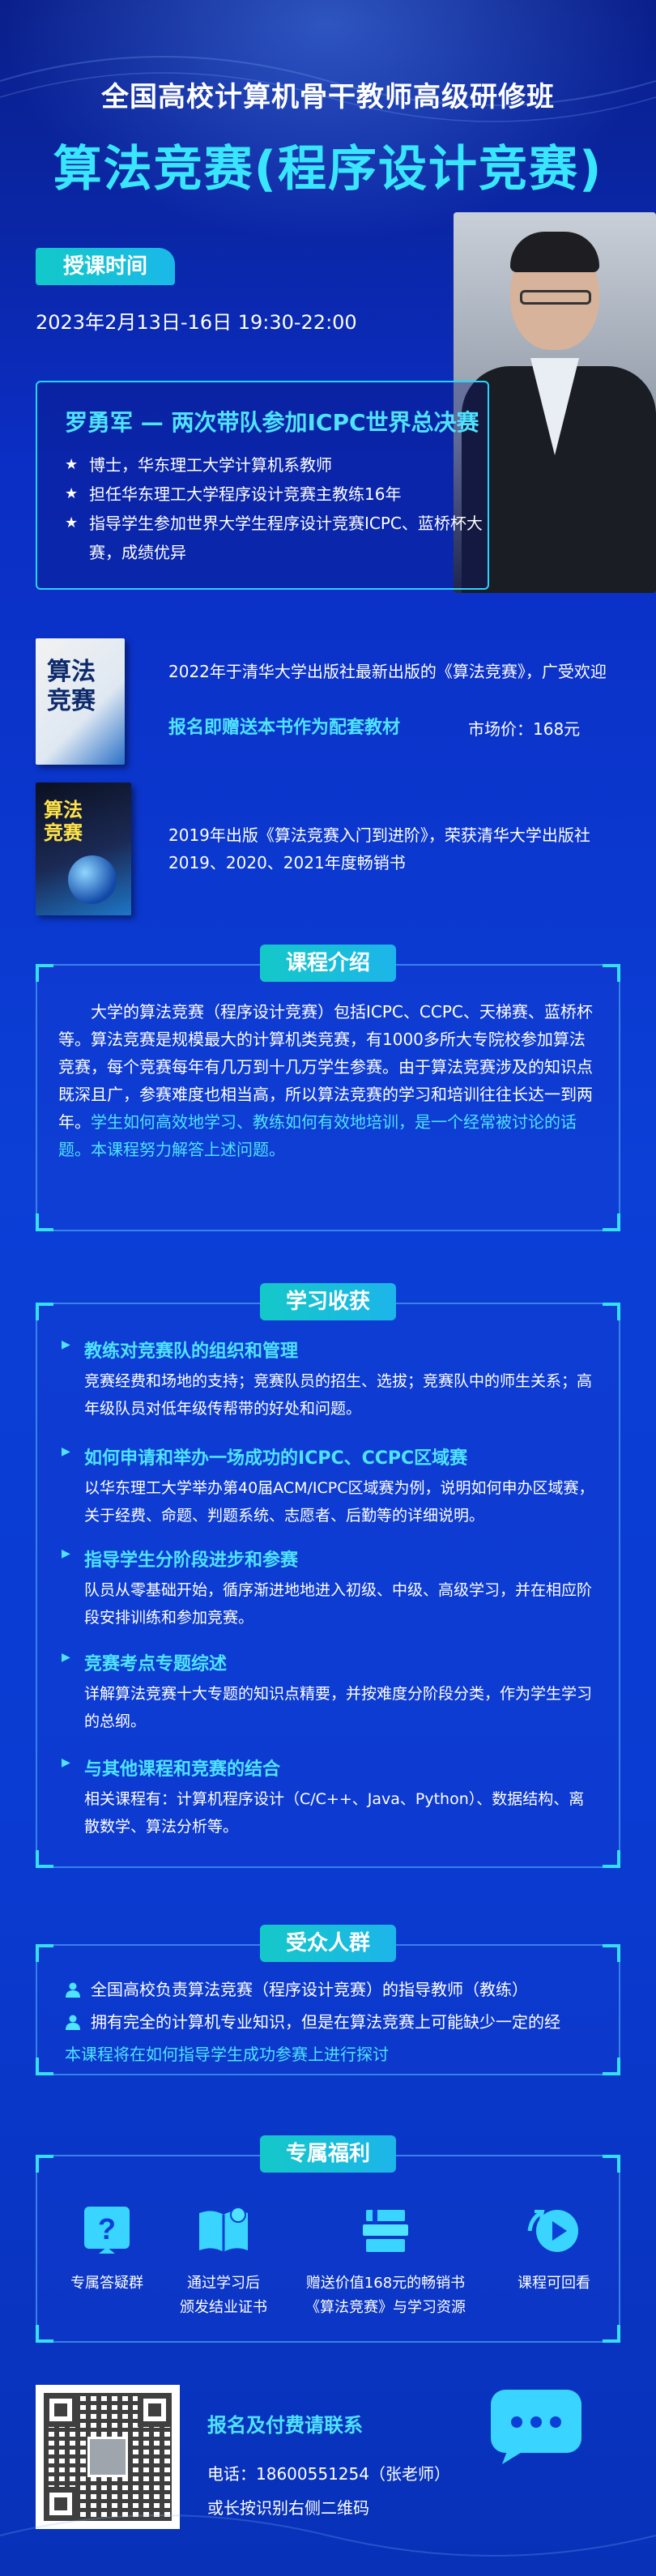 The width and height of the screenshot is (656, 2576). I want to click on gain-desc: 详解算法竞赛十大专题的知识点精要，并按难度分阶段分类，作为学生学习的总纲。, so click(339, 1708).